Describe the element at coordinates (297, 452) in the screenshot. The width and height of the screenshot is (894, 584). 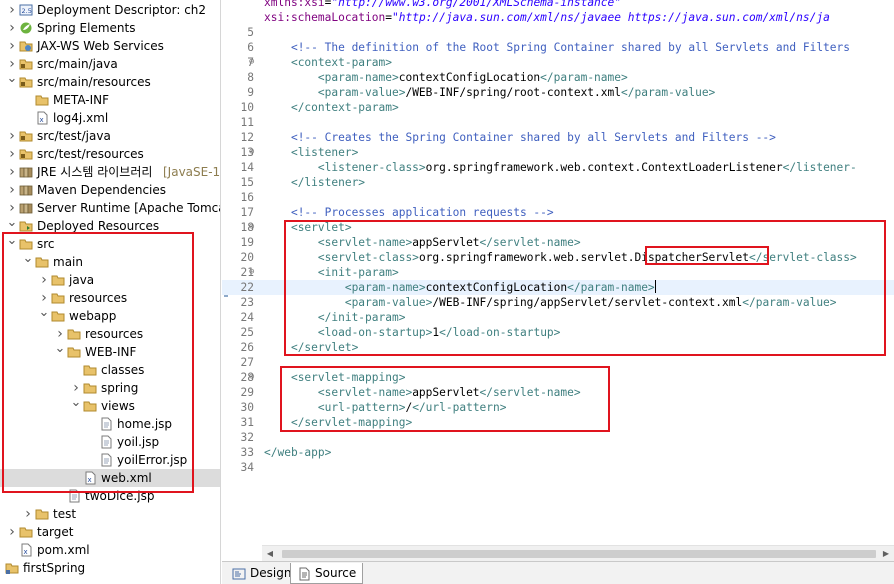
I see `code-text: </web-app>` at that location.